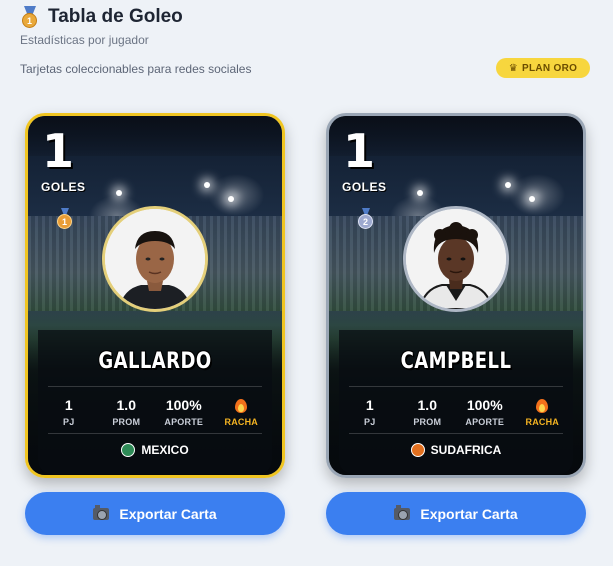  Describe the element at coordinates (456, 361) in the screenshot. I see `player-surname: CAMPBELL` at that location.